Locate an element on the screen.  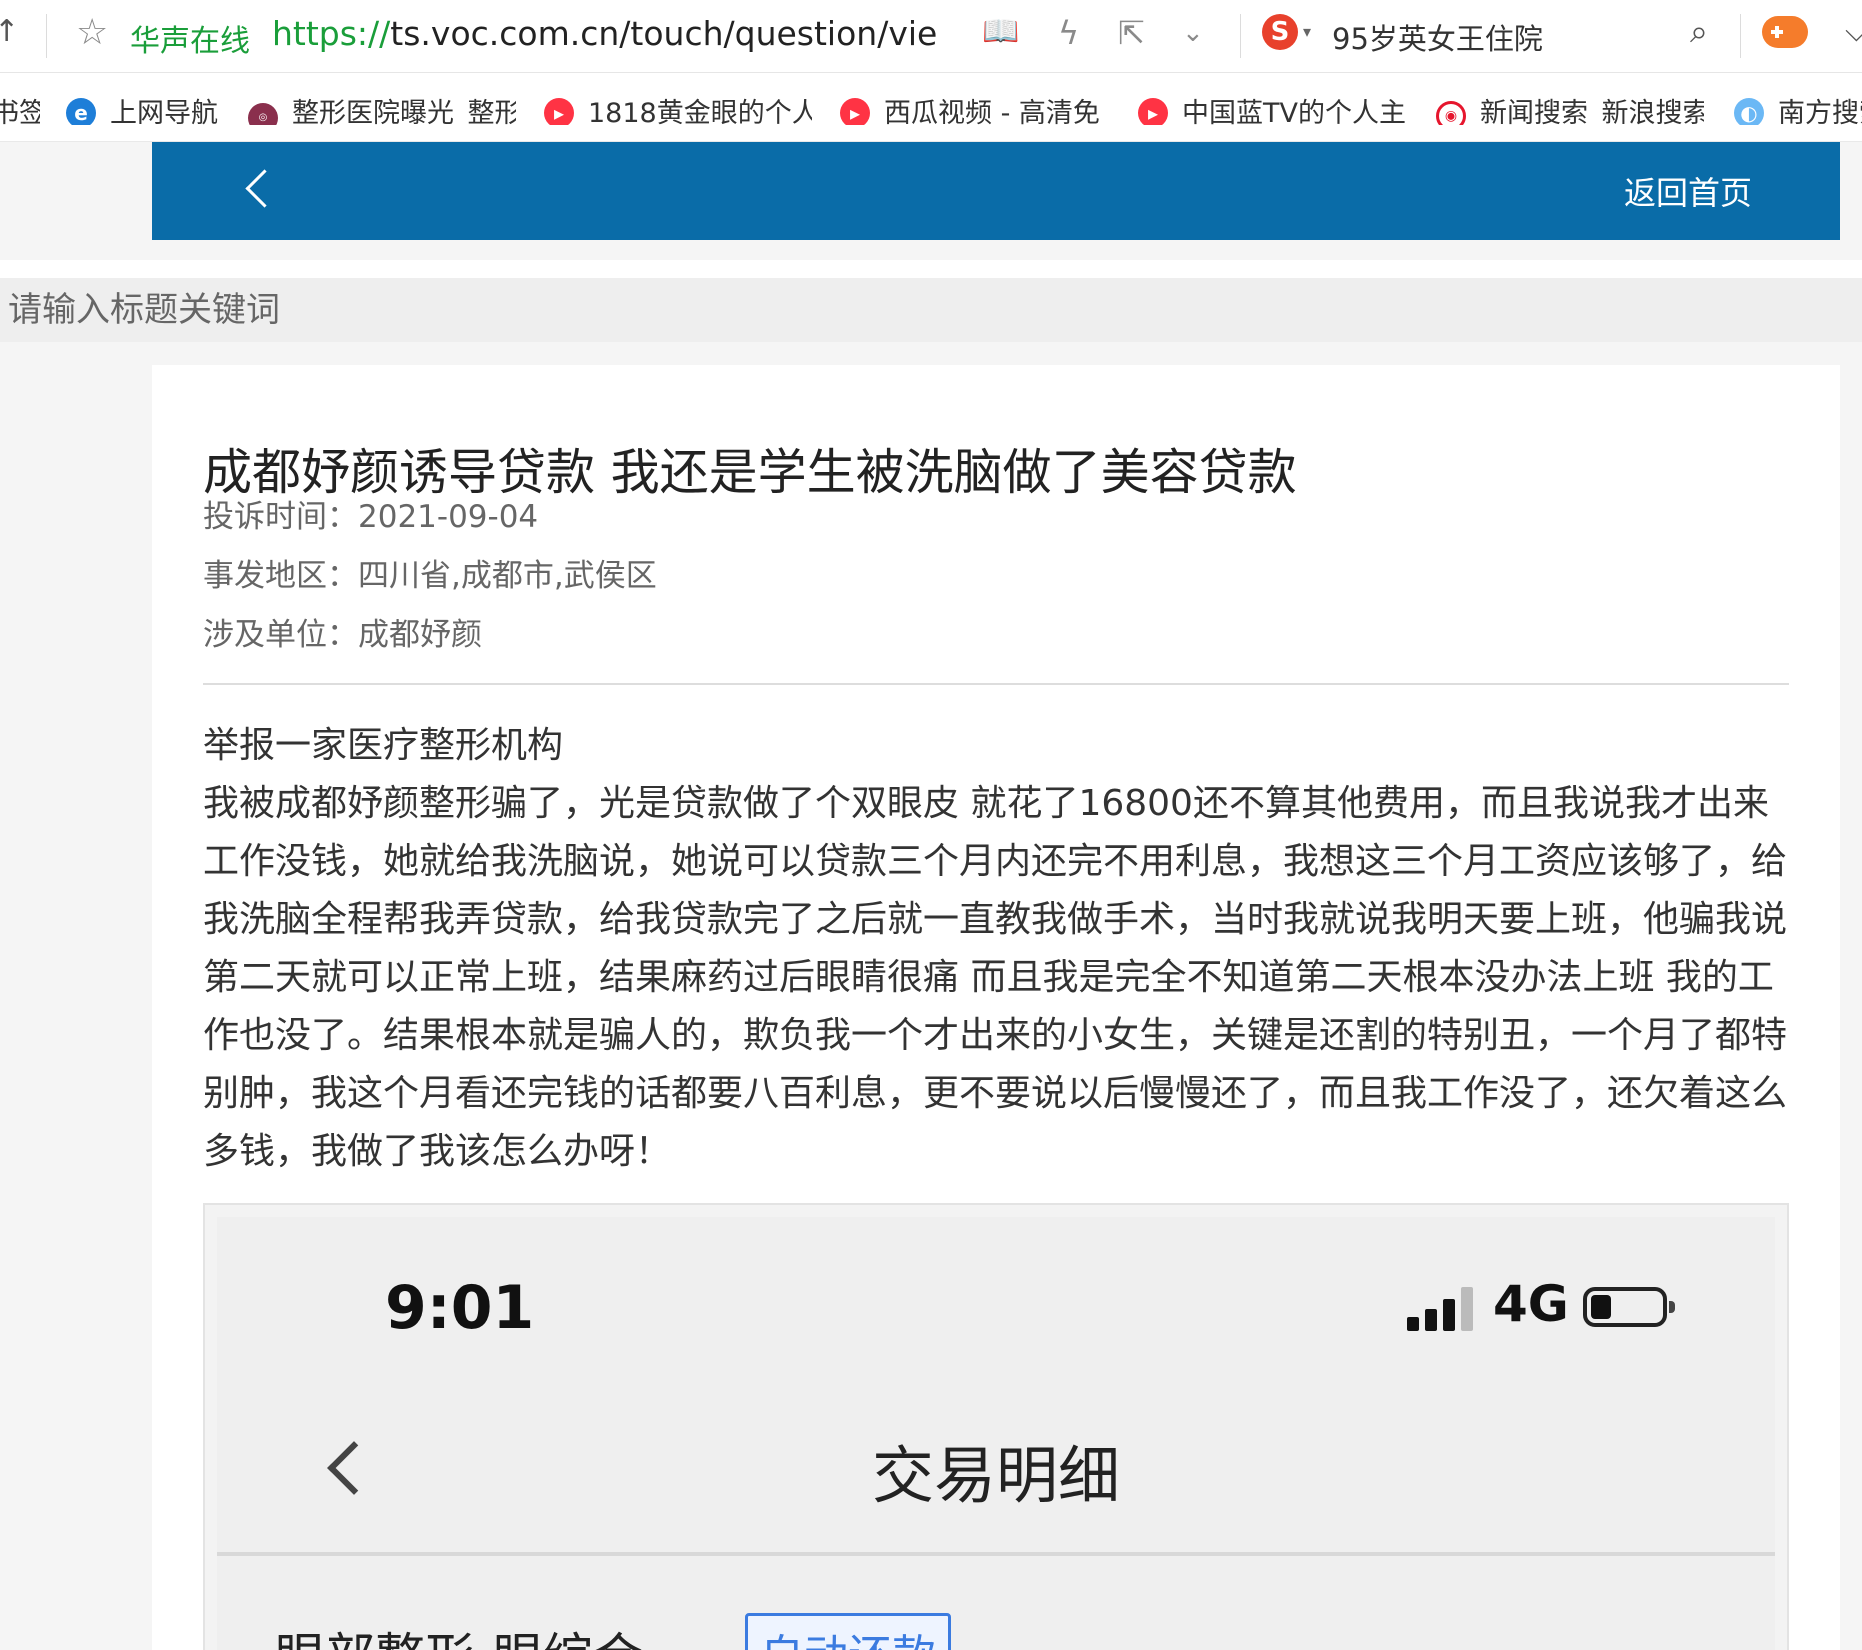
bookmark-item: 书签 is located at coordinates (20, 108).